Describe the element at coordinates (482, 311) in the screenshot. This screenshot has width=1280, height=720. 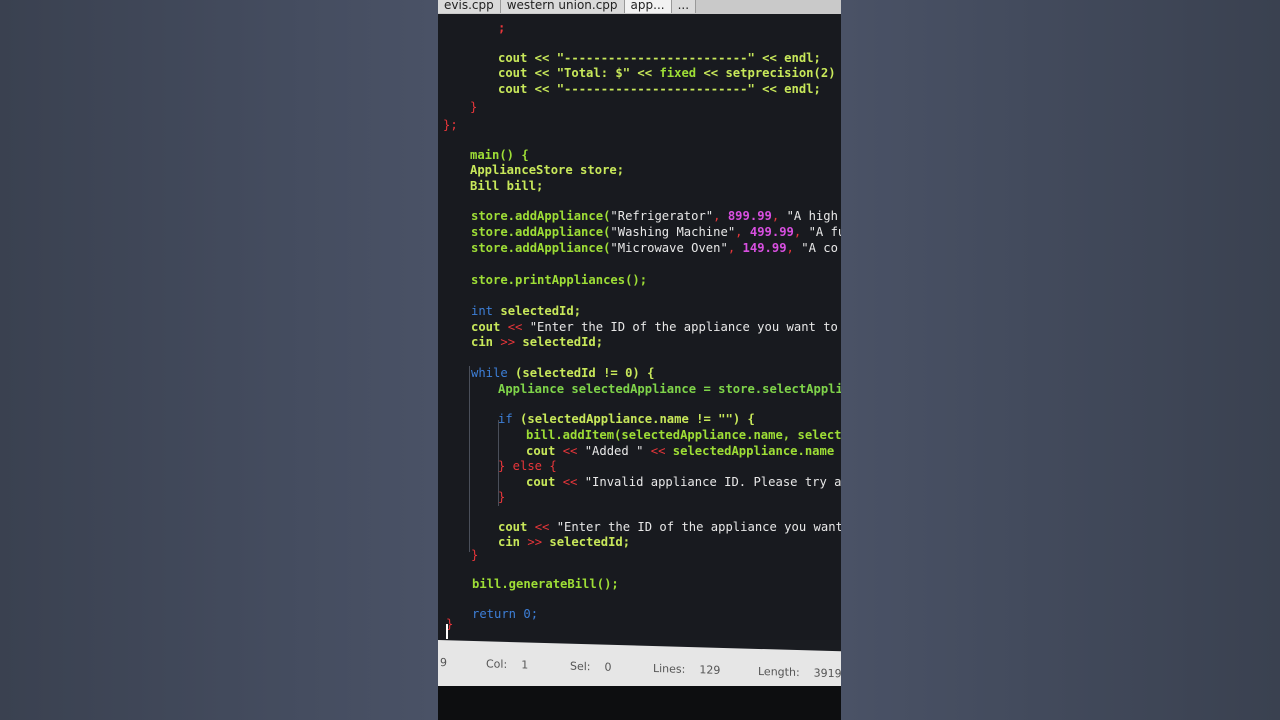
I see `code-text: int` at that location.